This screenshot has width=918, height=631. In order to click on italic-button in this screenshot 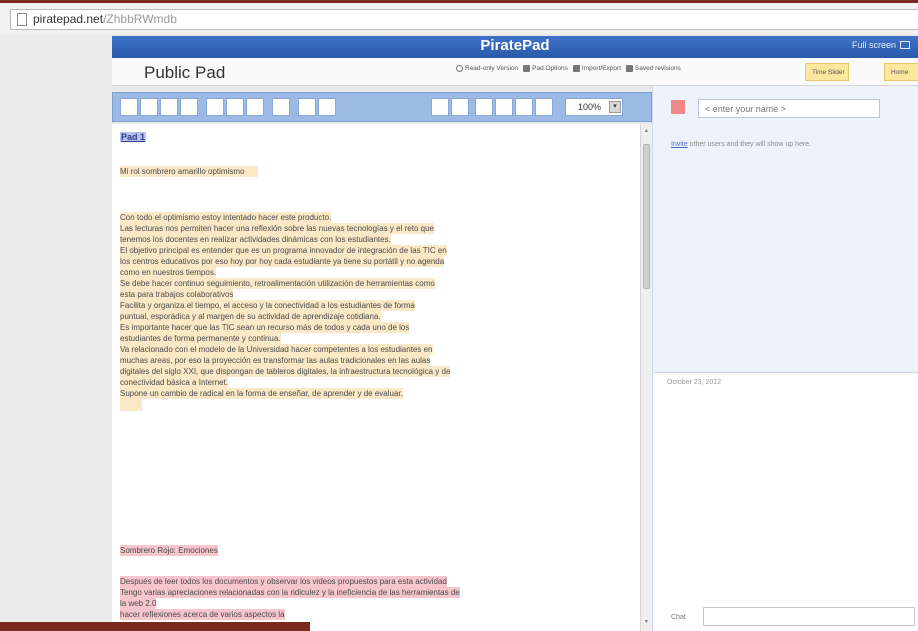, I will do `click(149, 107)`.